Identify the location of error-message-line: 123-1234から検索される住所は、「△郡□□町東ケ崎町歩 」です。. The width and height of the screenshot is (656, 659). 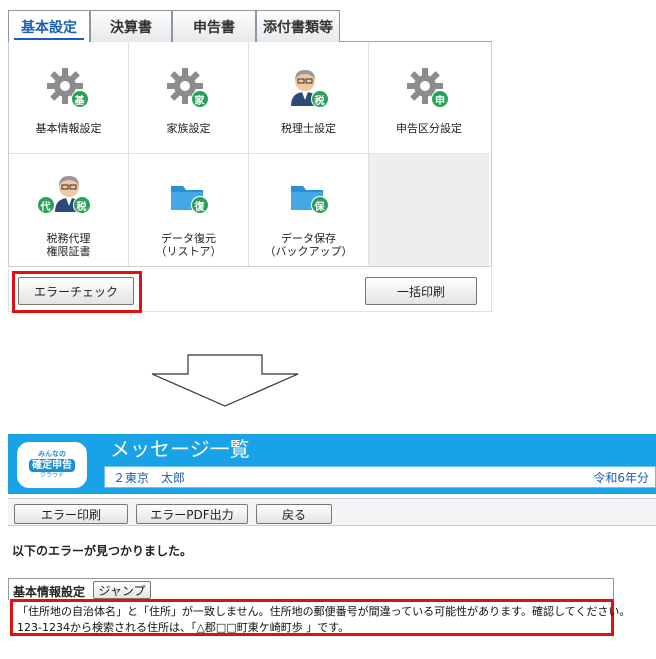
(183, 627).